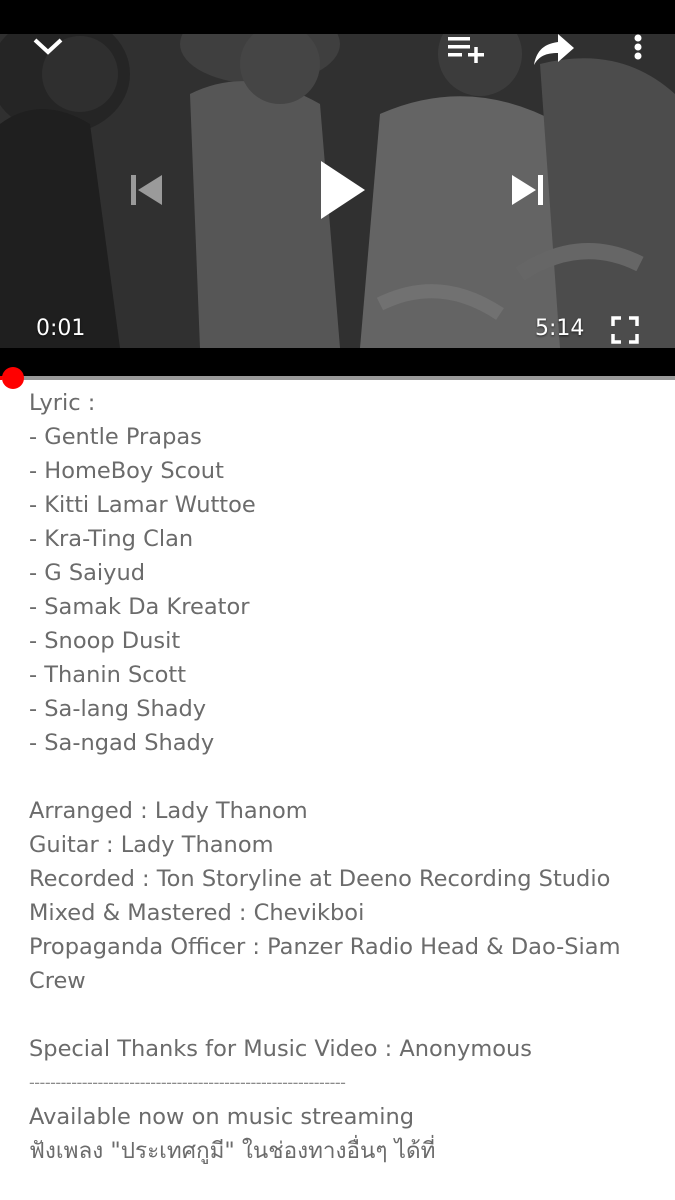  Describe the element at coordinates (146, 190) in the screenshot. I see `skip-previous-icon` at that location.